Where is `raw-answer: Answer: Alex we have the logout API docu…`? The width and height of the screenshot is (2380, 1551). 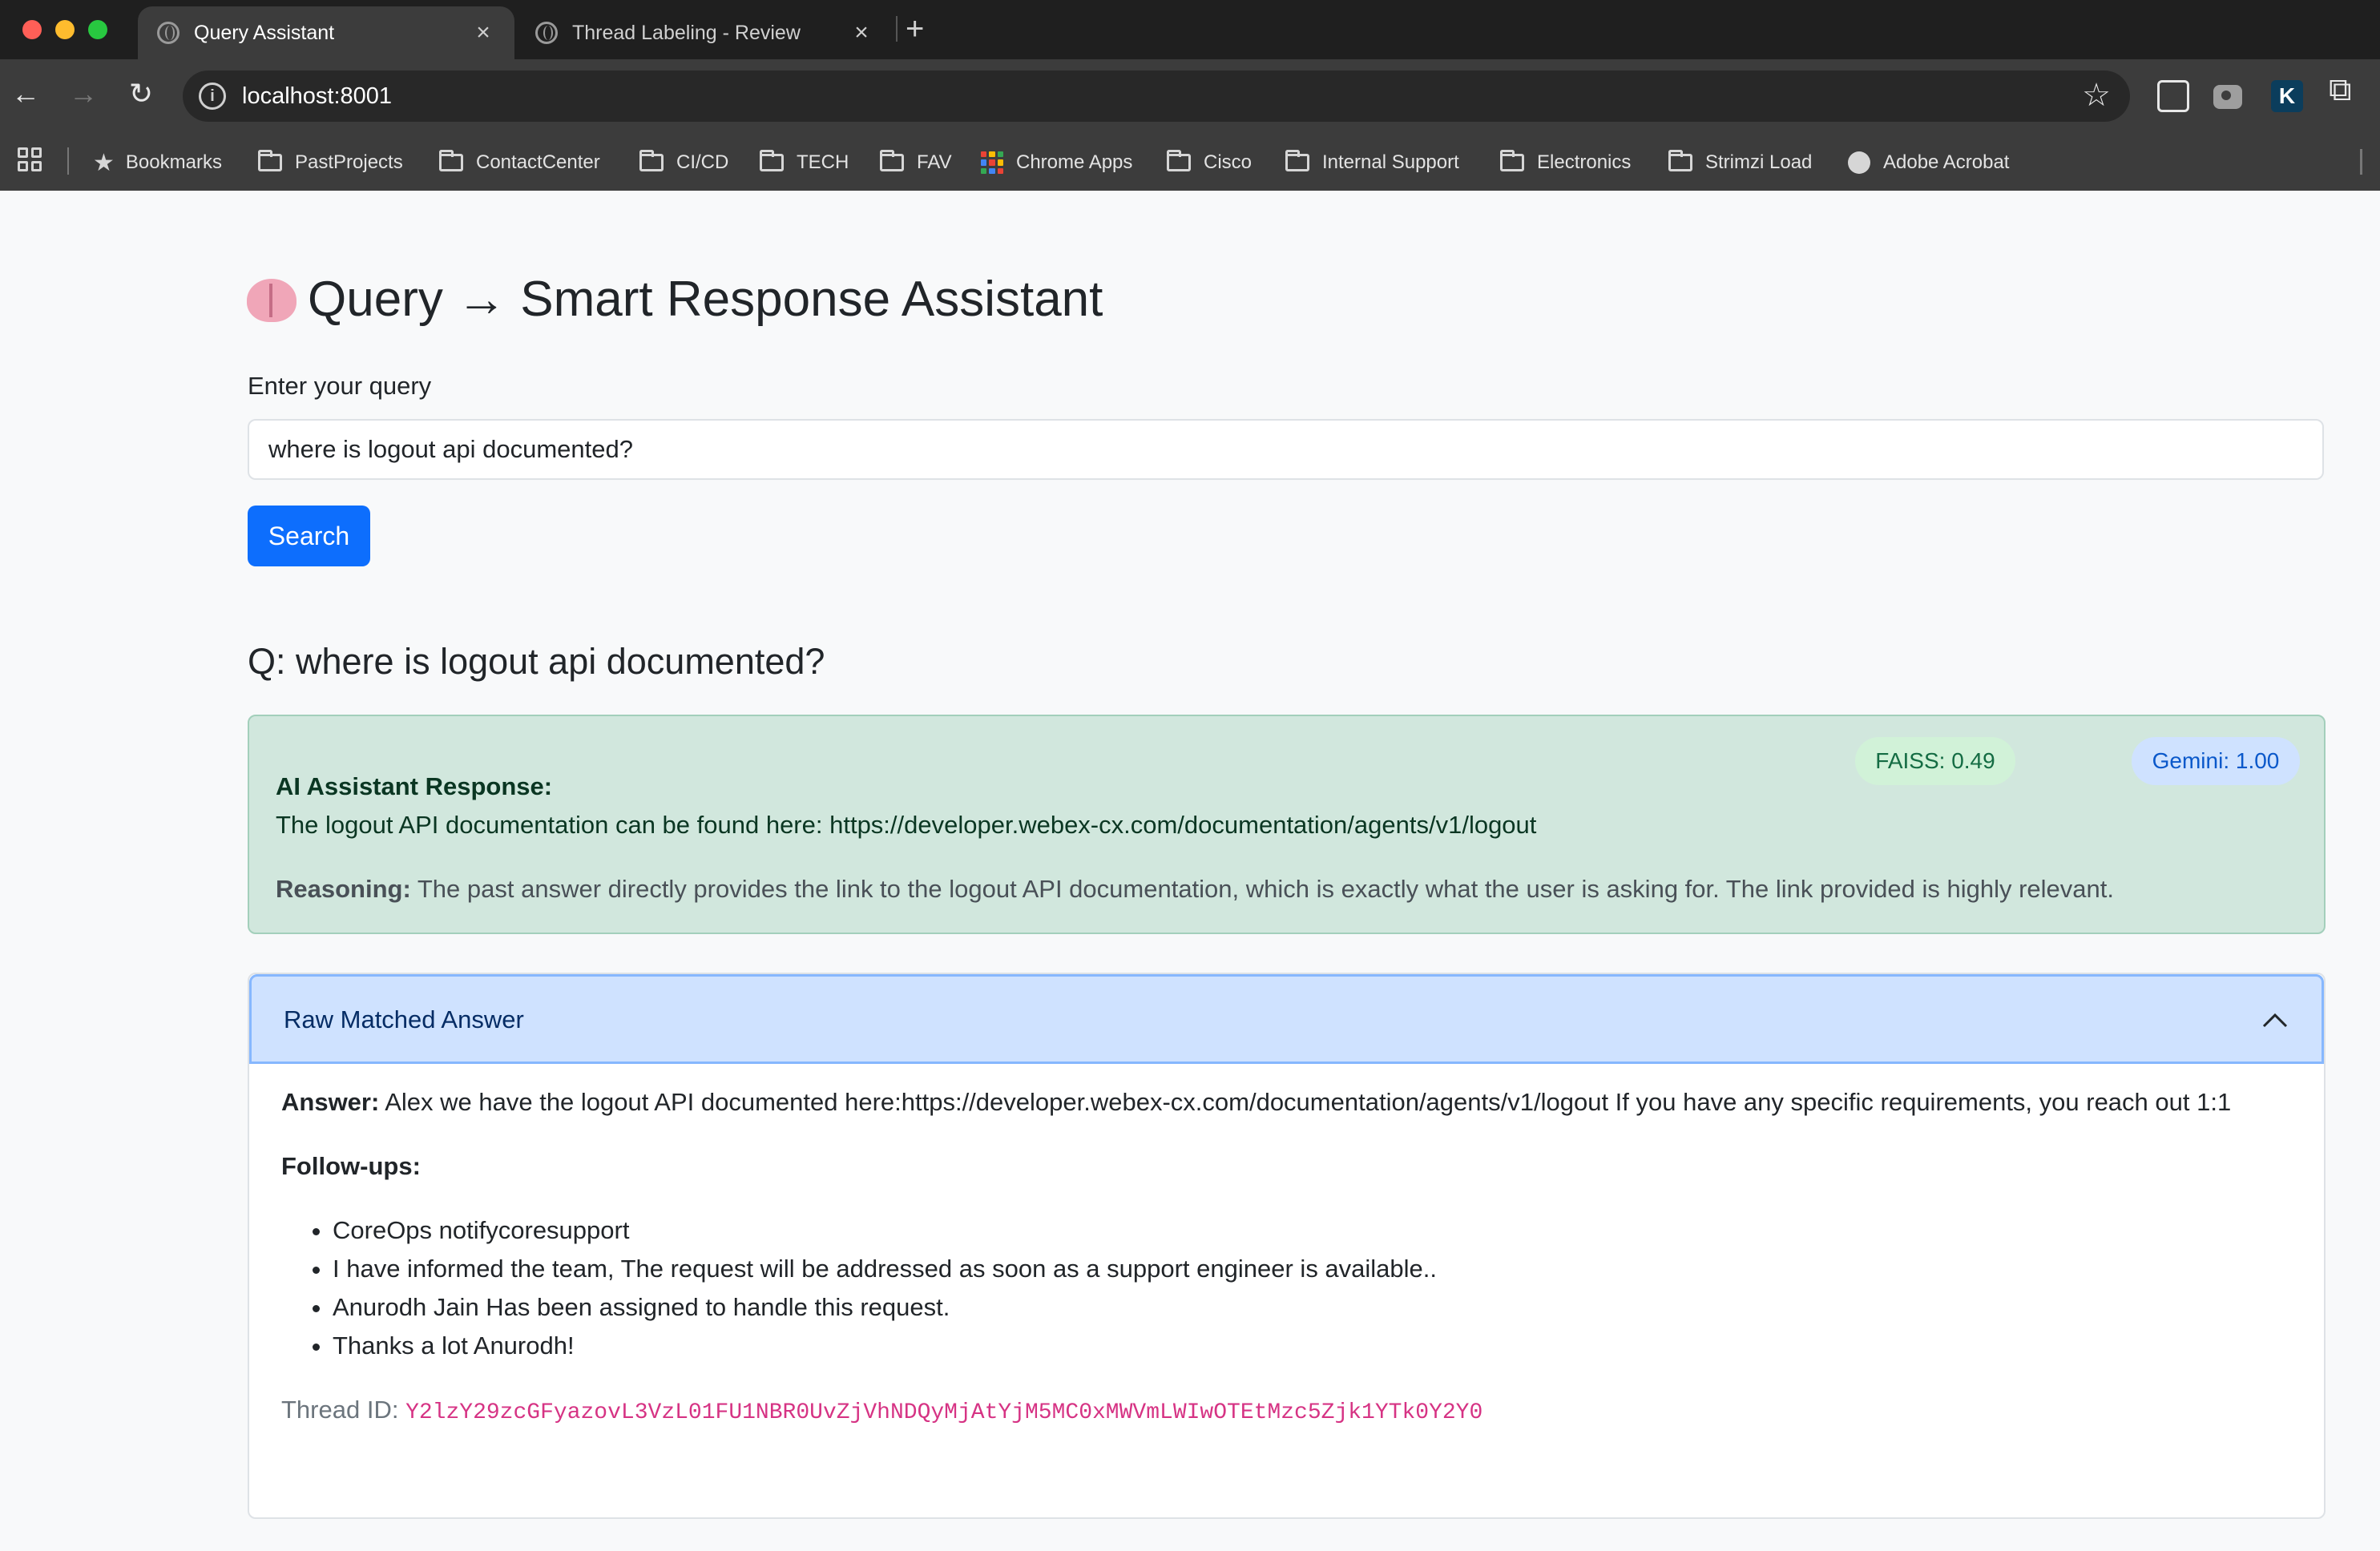 raw-answer: Answer: Alex we have the logout API docu… is located at coordinates (1287, 1102).